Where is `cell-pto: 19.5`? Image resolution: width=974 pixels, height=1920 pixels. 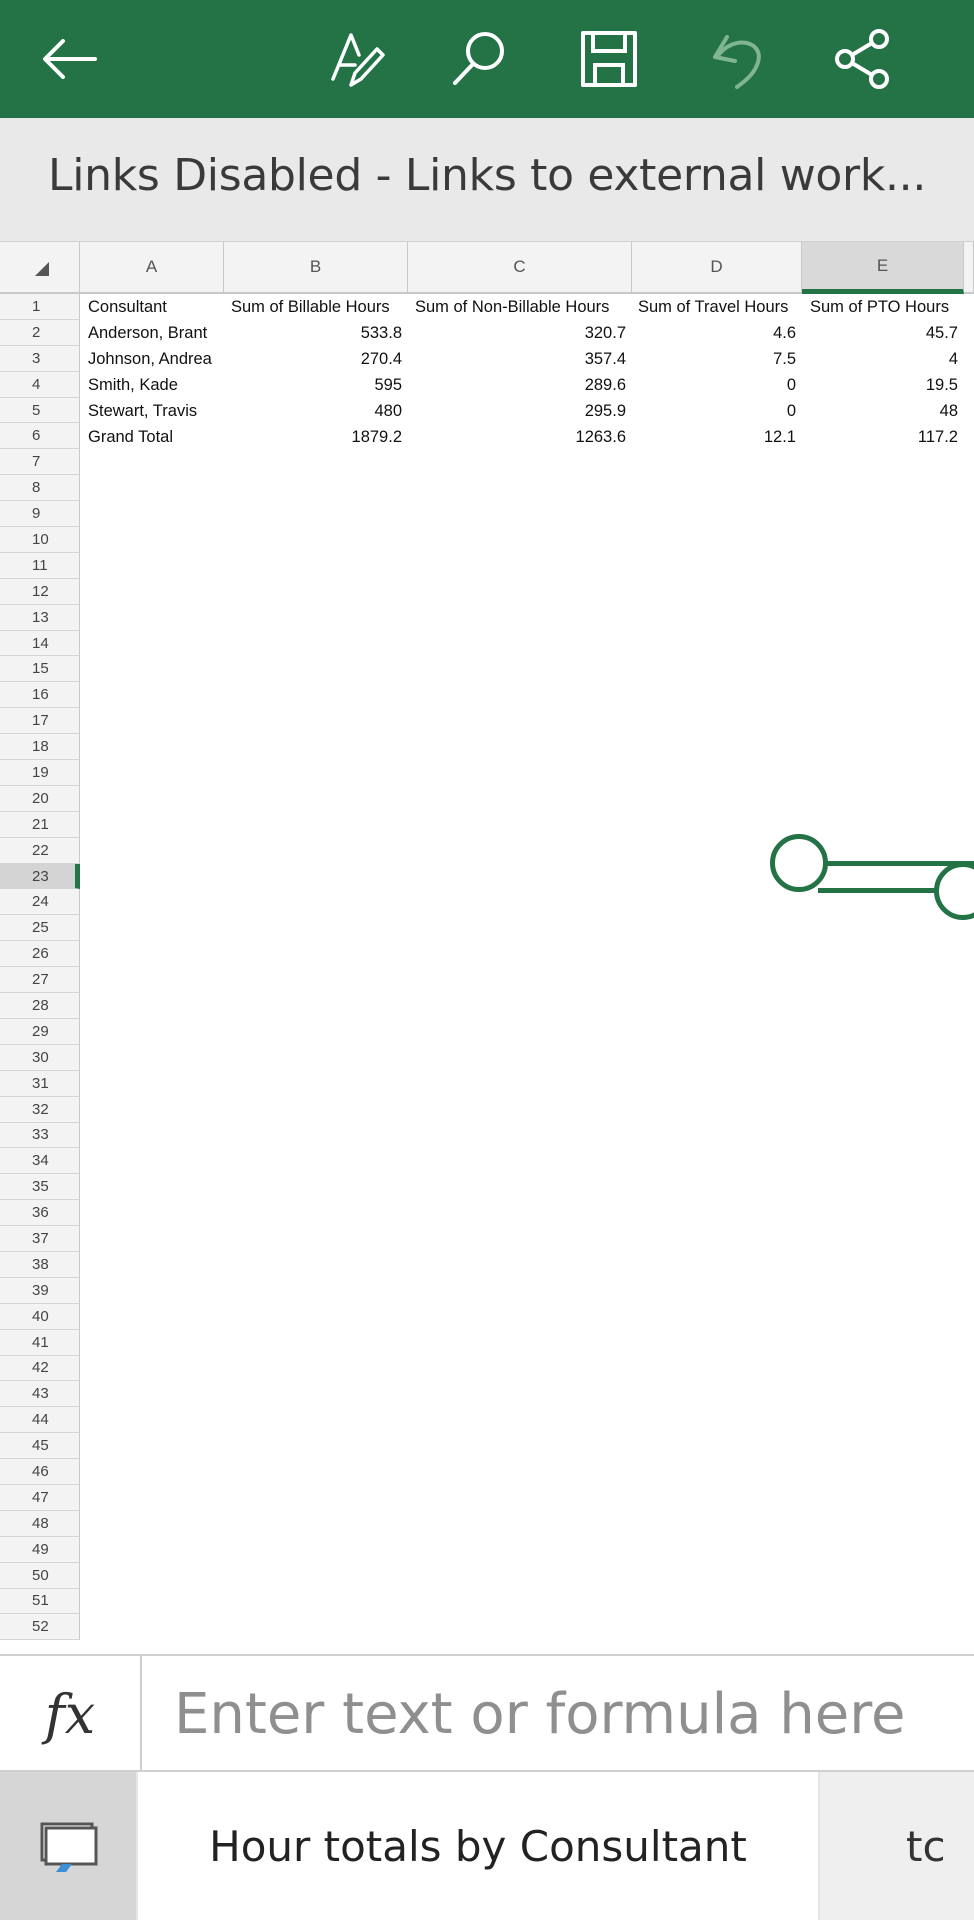 cell-pto: 19.5 is located at coordinates (880, 385).